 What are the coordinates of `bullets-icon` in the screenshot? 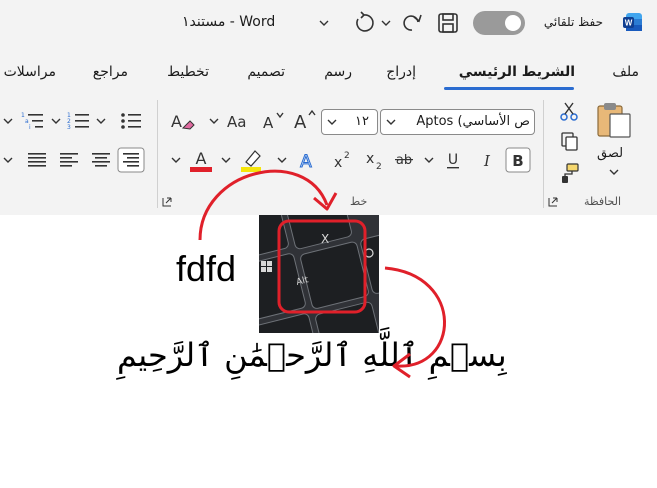 It's located at (131, 121).